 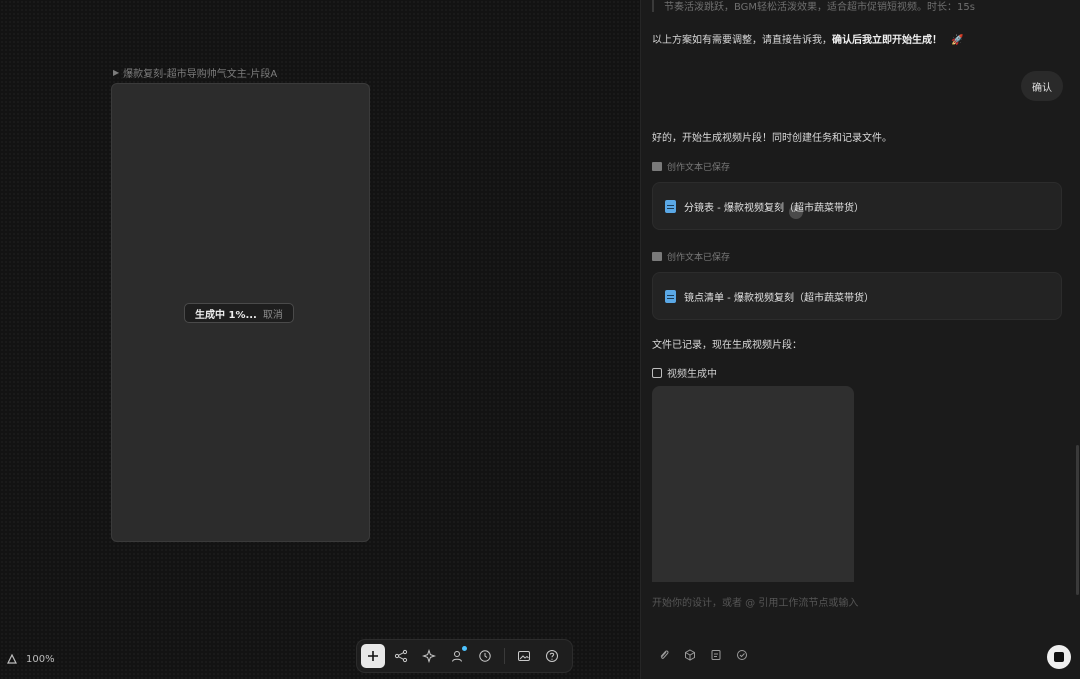 I want to click on shotlist-doc-card: 镜点清单 - 爆款视频复刻（超市蔬菜带货）, so click(x=857, y=296).